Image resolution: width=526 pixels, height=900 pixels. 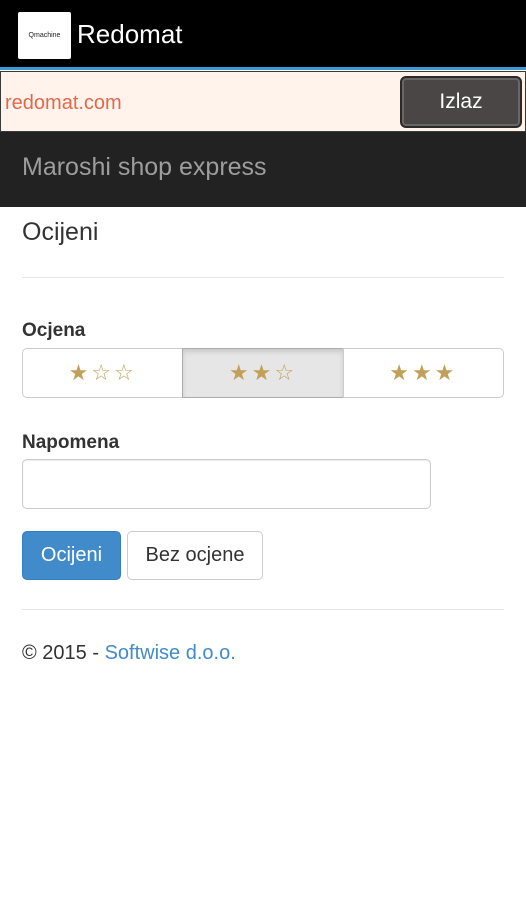 What do you see at coordinates (263, 101) in the screenshot?
I see `url-bar: redomat.com Izlaz` at bounding box center [263, 101].